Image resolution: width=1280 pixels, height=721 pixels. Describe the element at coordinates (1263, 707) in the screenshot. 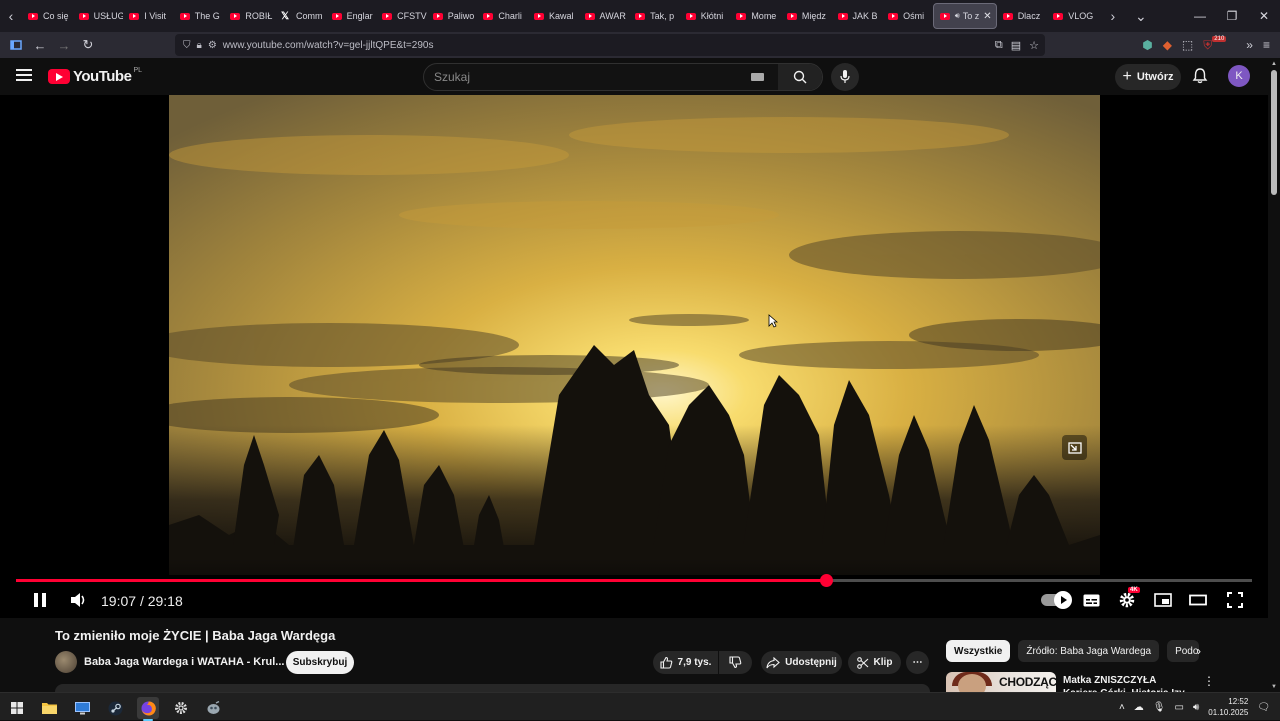

I see `notifications-icon: 🗨︎` at that location.